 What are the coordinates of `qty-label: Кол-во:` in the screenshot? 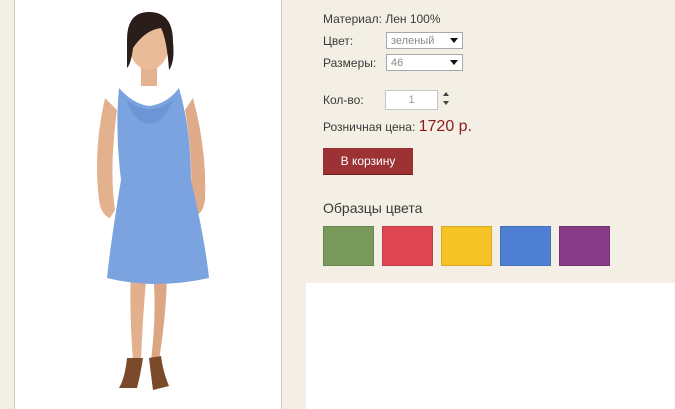 It's located at (343, 100).